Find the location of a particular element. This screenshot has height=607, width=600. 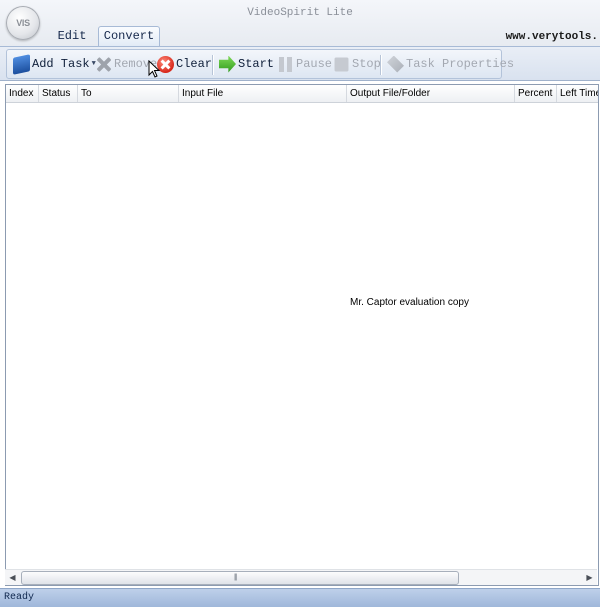

start-icon is located at coordinates (227, 64).